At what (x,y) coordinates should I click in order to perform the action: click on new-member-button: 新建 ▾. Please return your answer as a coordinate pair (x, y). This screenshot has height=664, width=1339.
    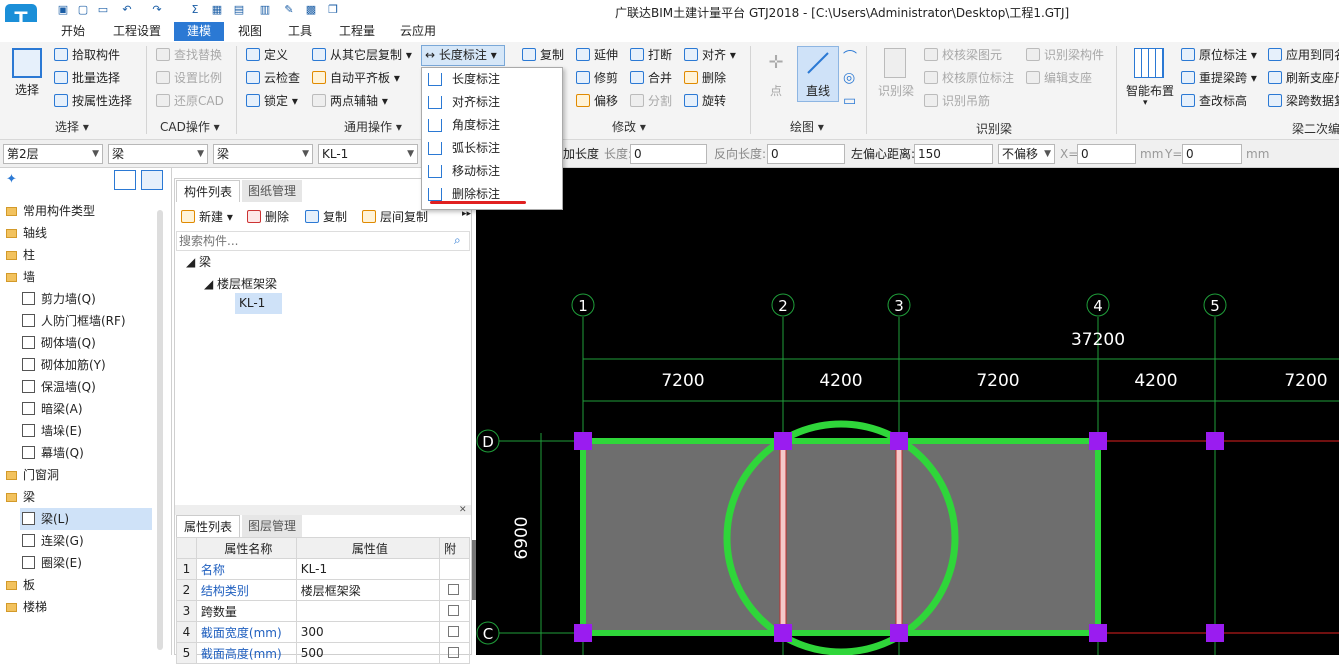
    Looking at the image, I should click on (207, 217).